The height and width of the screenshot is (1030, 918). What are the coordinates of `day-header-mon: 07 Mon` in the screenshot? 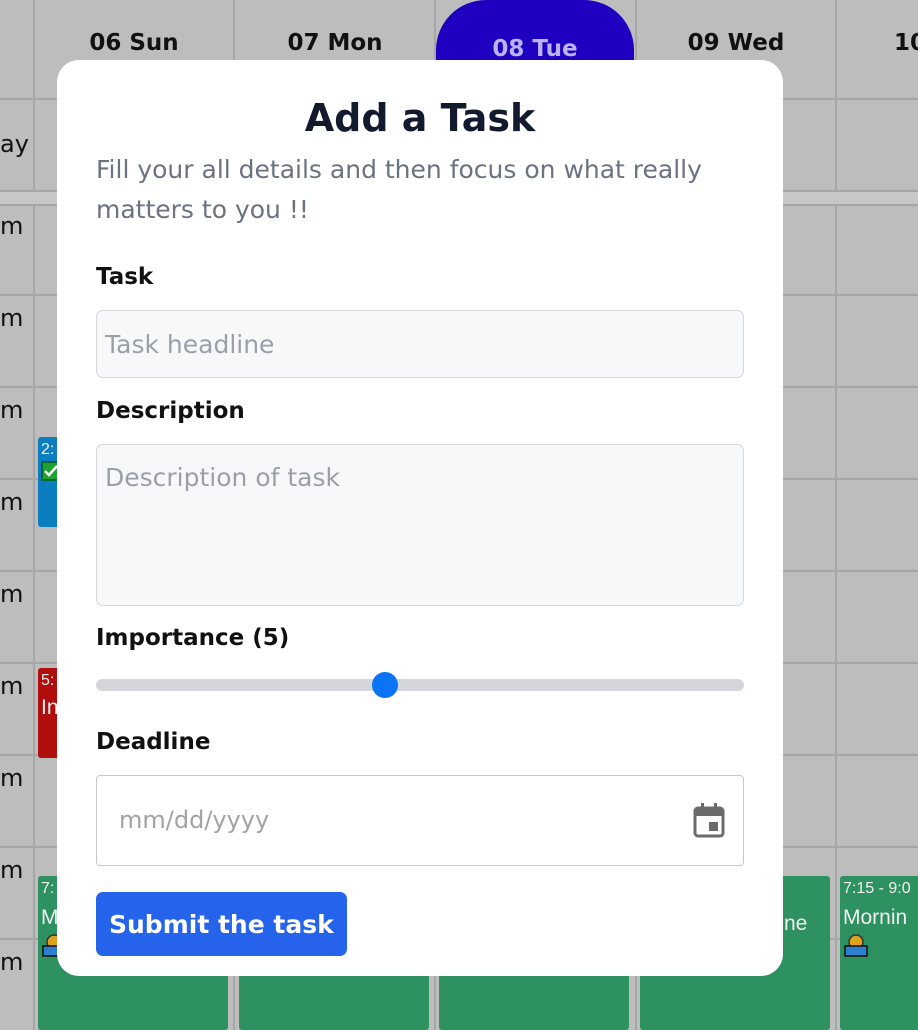 It's located at (335, 43).